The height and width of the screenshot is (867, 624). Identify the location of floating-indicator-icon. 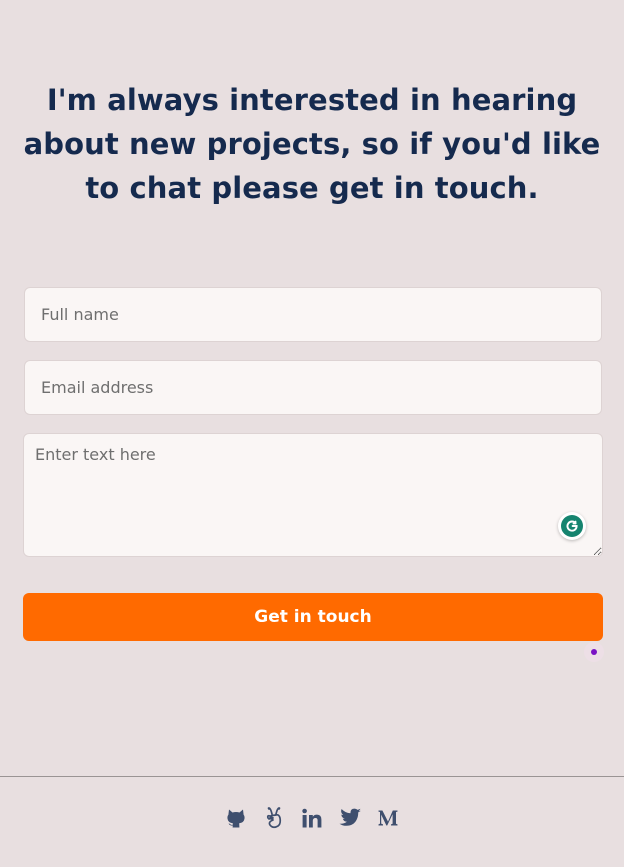
(594, 652).